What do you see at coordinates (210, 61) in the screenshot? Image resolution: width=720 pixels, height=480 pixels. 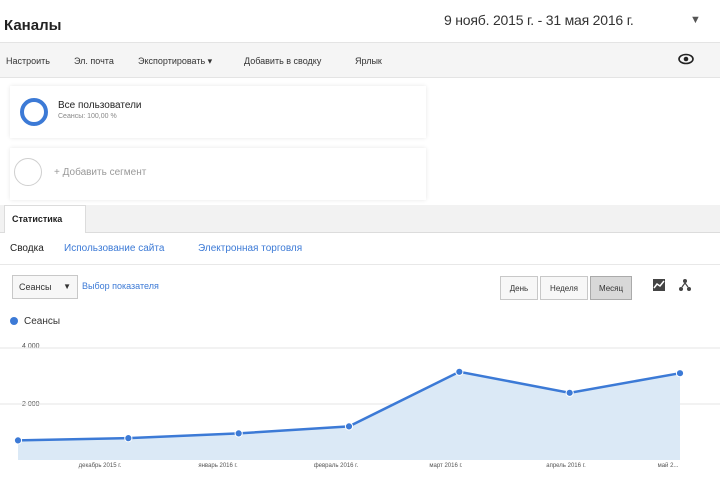 I see `export-caret-icon: ▾` at bounding box center [210, 61].